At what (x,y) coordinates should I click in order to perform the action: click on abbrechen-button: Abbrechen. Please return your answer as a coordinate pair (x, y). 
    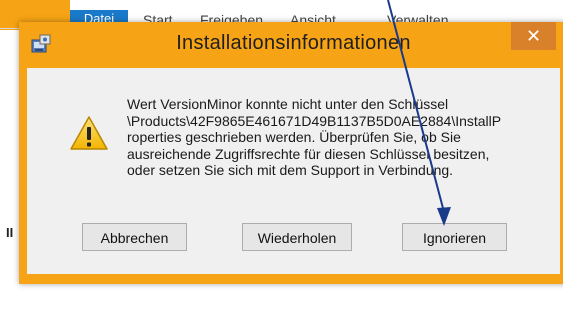
    Looking at the image, I should click on (134, 237).